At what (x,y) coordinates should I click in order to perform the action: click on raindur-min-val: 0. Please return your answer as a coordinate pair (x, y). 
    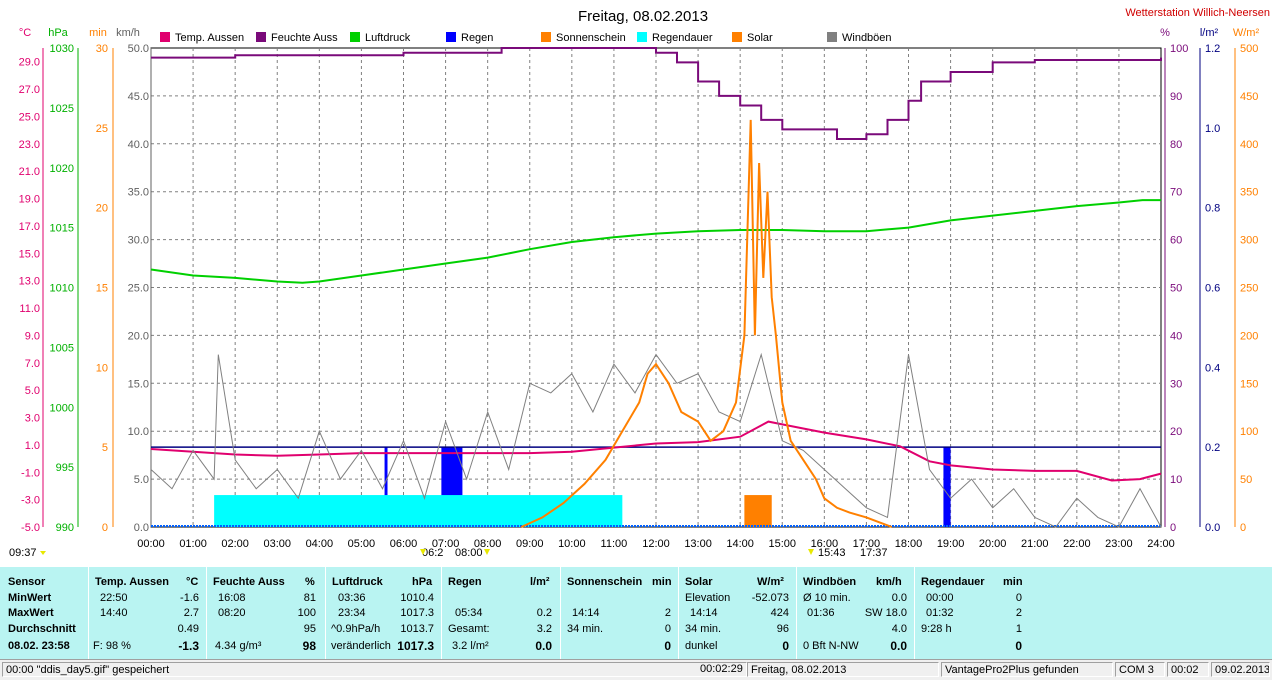
    Looking at the image, I should click on (1018, 598).